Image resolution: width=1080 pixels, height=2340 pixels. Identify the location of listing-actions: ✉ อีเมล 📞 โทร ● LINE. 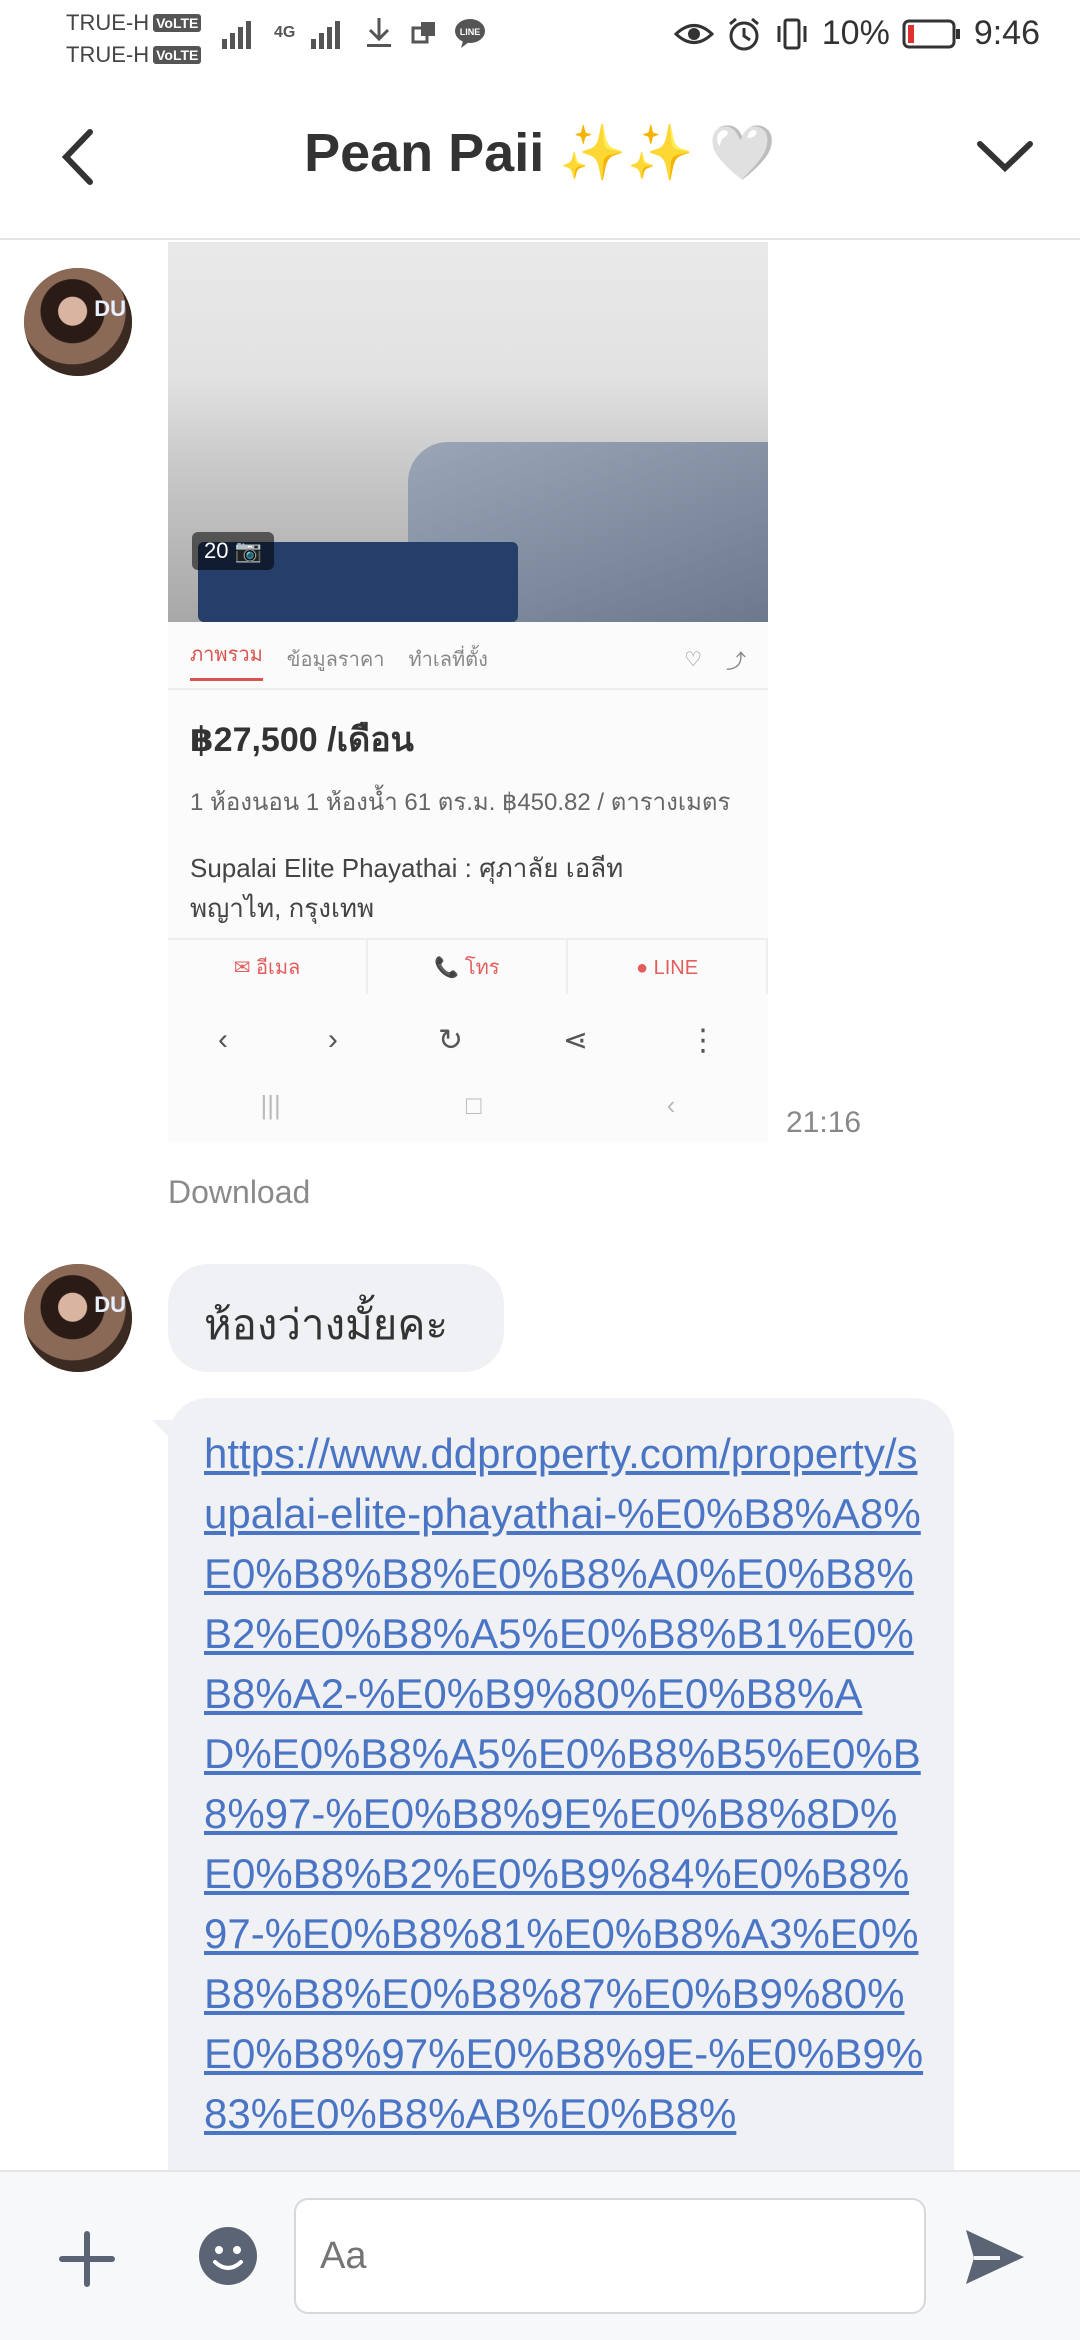
(468, 966).